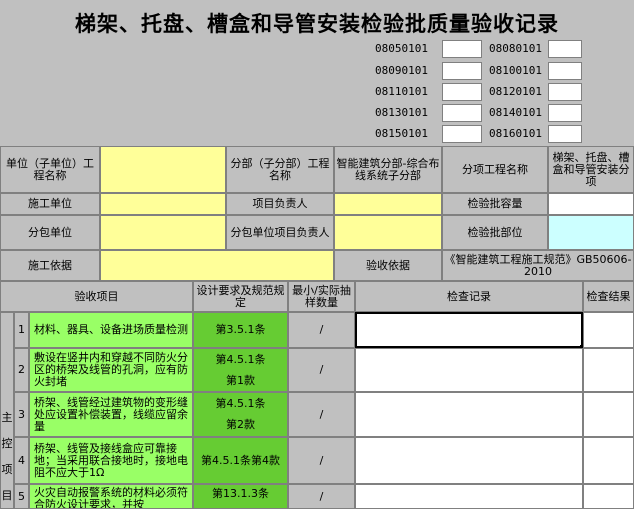  I want to click on unit-name-label: 单位（子单位）工程名称, so click(50, 169).